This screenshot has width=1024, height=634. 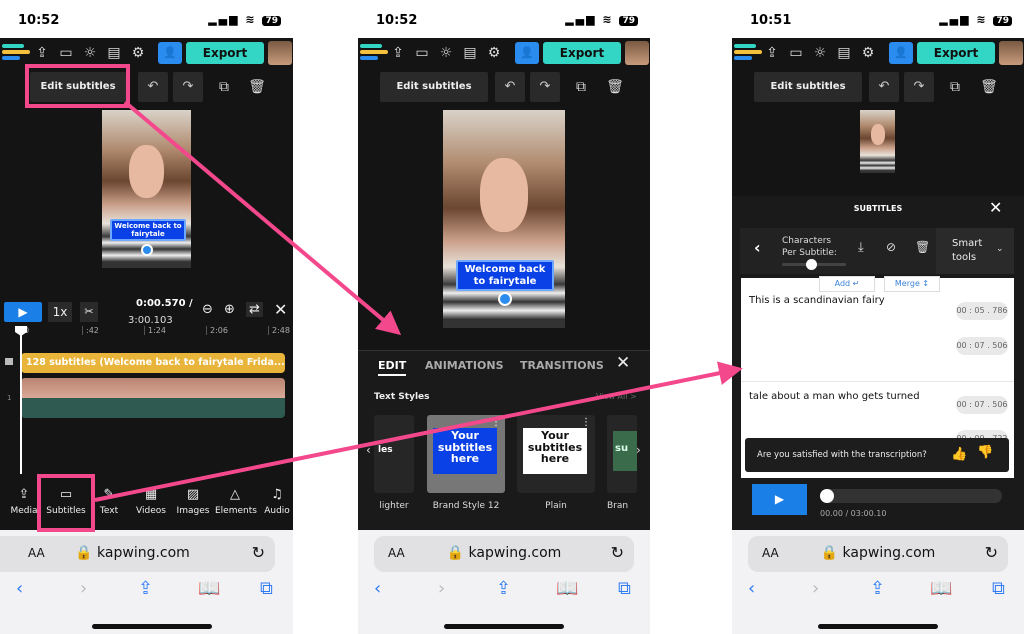 What do you see at coordinates (275, 502) in the screenshot?
I see `tool-audio: ♫ Audio` at bounding box center [275, 502].